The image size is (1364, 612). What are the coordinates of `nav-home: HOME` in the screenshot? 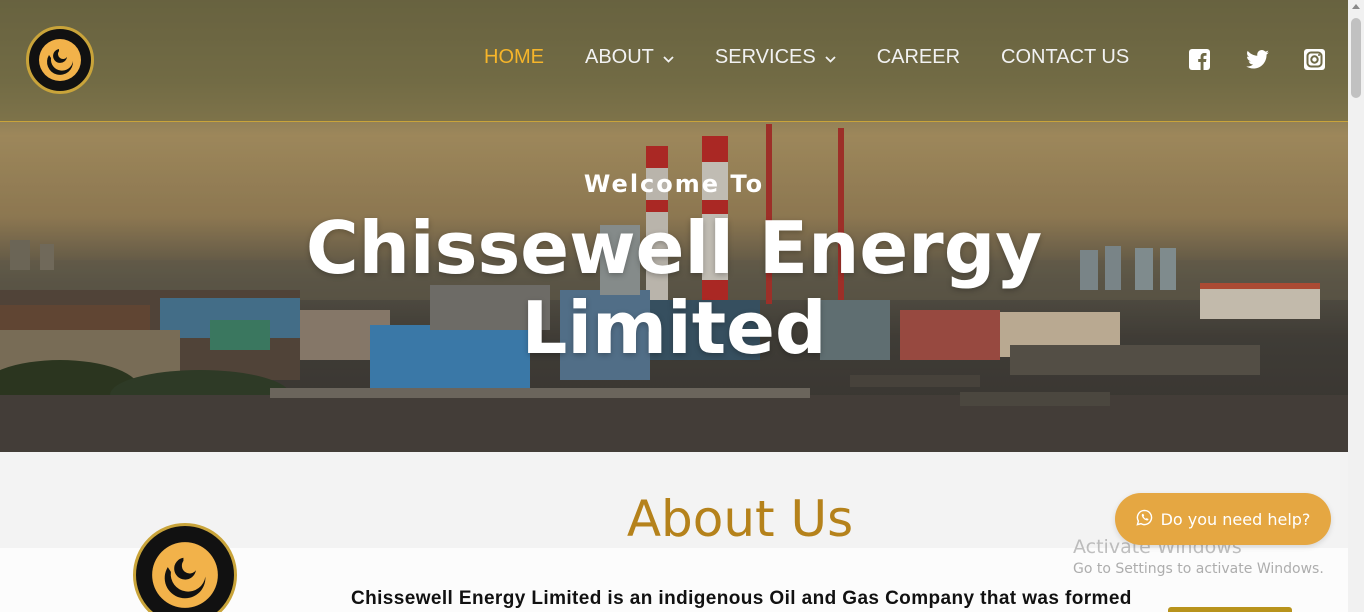 It's located at (514, 57).